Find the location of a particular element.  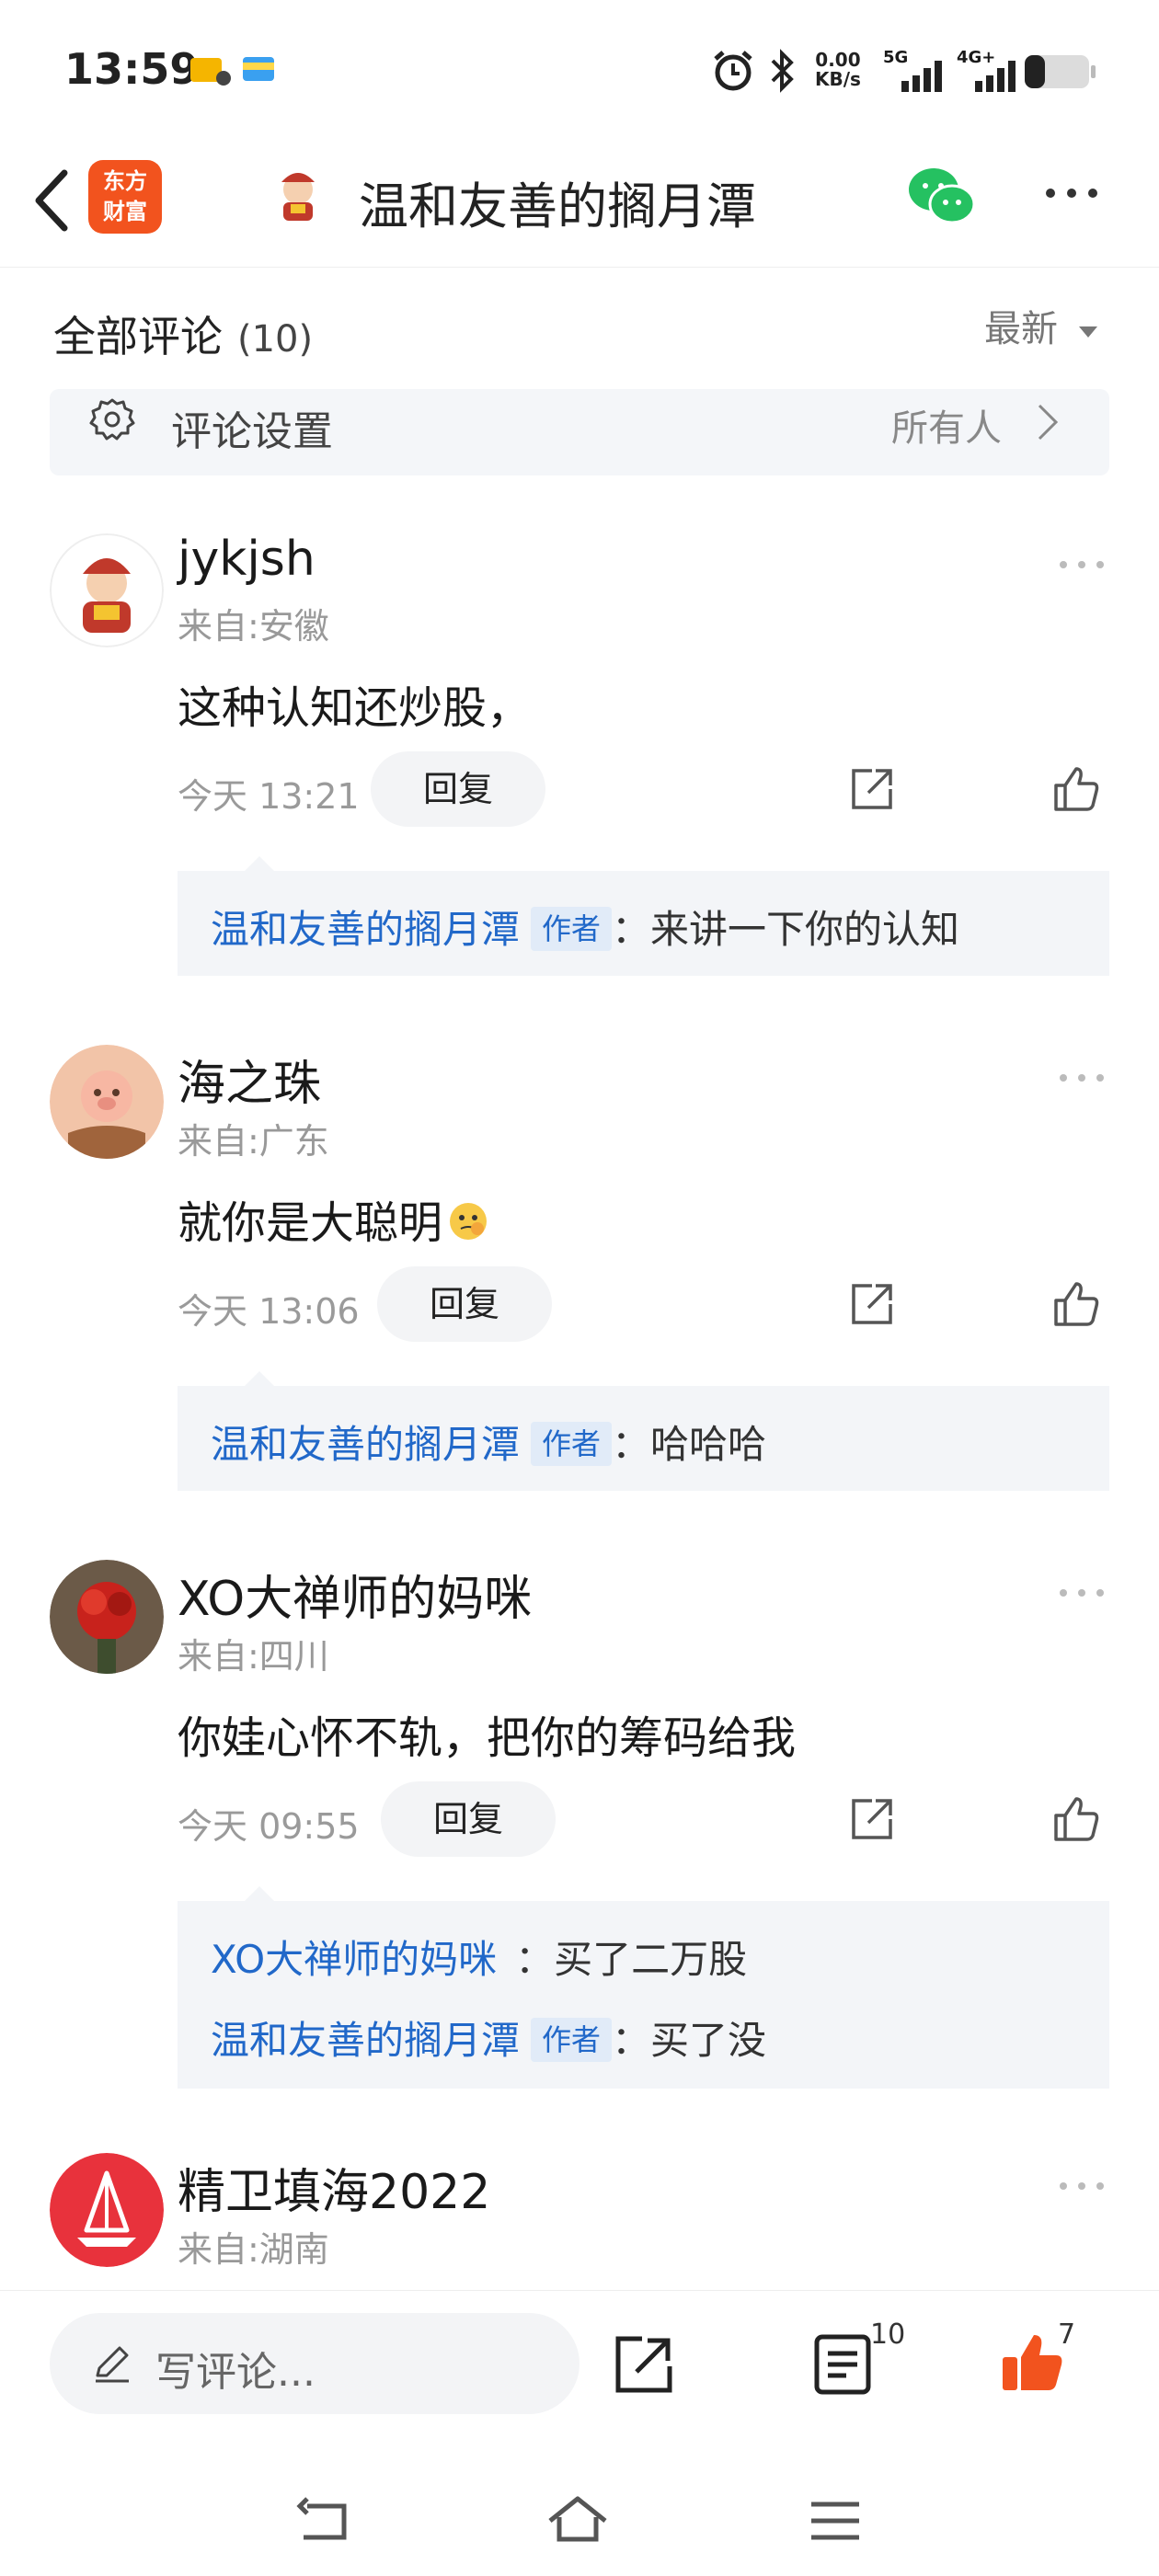

comment-settings-row: 评论设置 所有人 is located at coordinates (579, 432).